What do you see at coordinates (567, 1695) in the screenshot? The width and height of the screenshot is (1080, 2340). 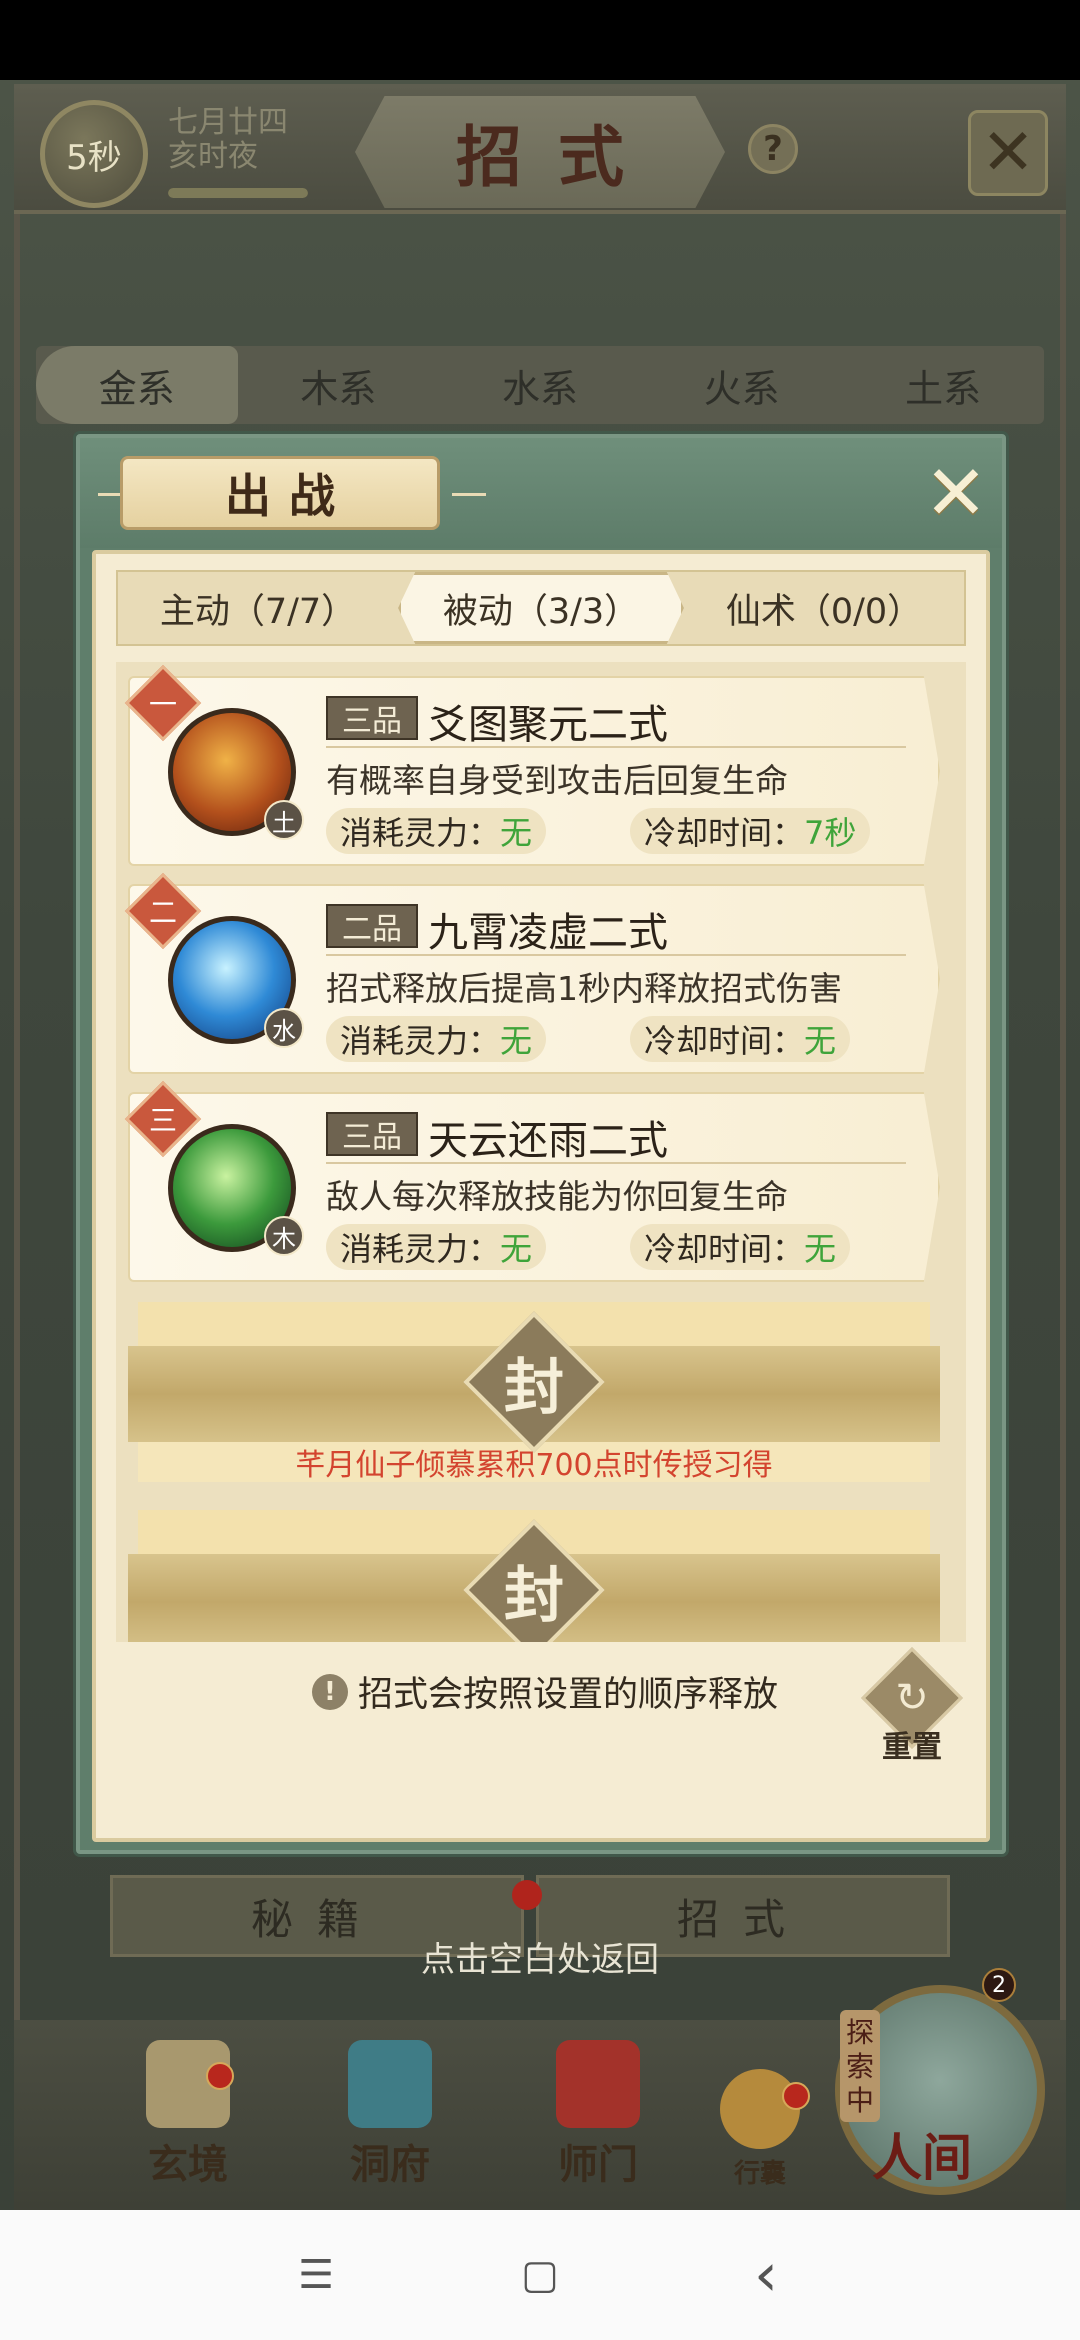 I see `order-hint-text: 招式会按照设置的顺序释放` at bounding box center [567, 1695].